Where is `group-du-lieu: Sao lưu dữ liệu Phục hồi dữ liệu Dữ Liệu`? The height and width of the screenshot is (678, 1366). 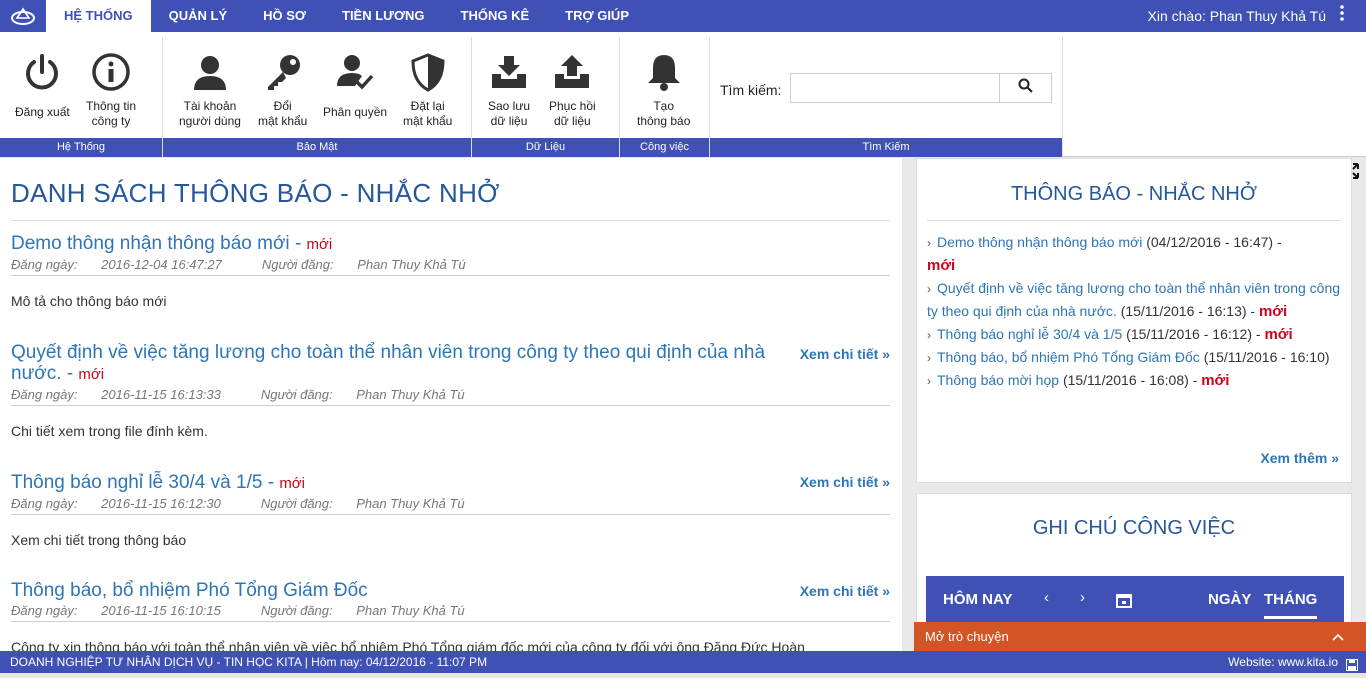 group-du-lieu: Sao lưu dữ liệu Phục hồi dữ liệu Dữ Liệu is located at coordinates (546, 97).